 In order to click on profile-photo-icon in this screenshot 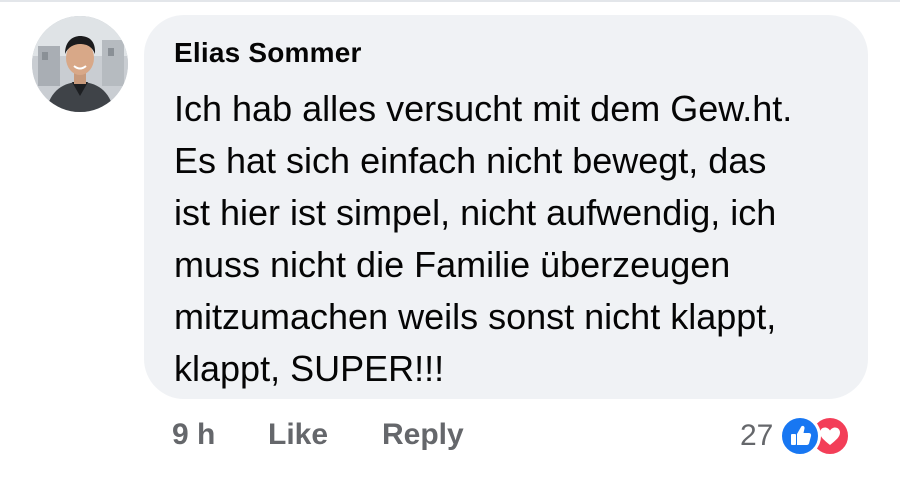, I will do `click(80, 64)`.